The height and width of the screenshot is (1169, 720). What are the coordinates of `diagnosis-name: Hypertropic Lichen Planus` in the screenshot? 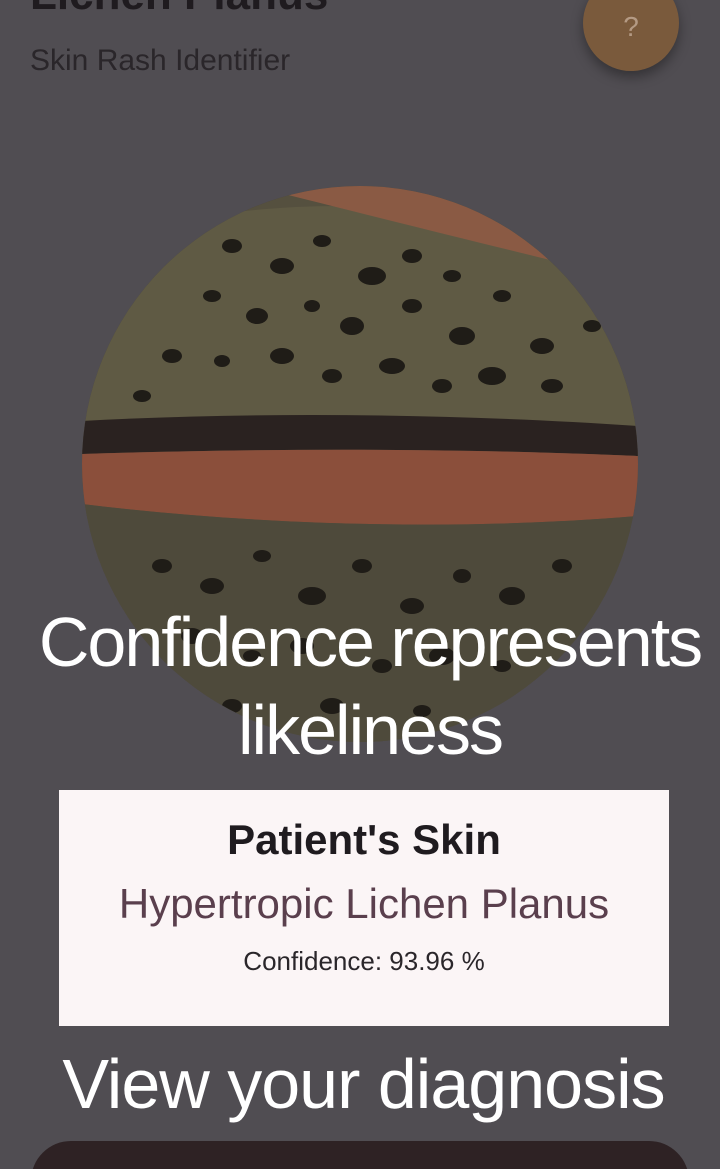 It's located at (364, 903).